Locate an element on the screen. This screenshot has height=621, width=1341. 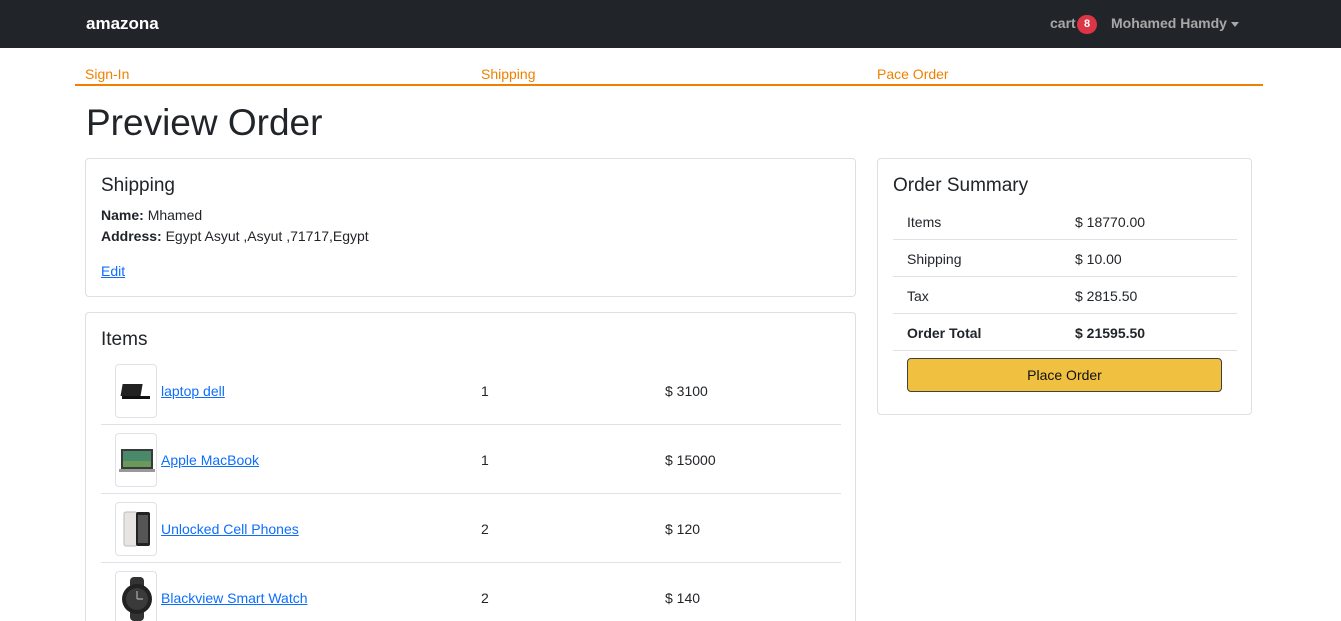
shipping-name: Name: Mhamed is located at coordinates (151, 215).